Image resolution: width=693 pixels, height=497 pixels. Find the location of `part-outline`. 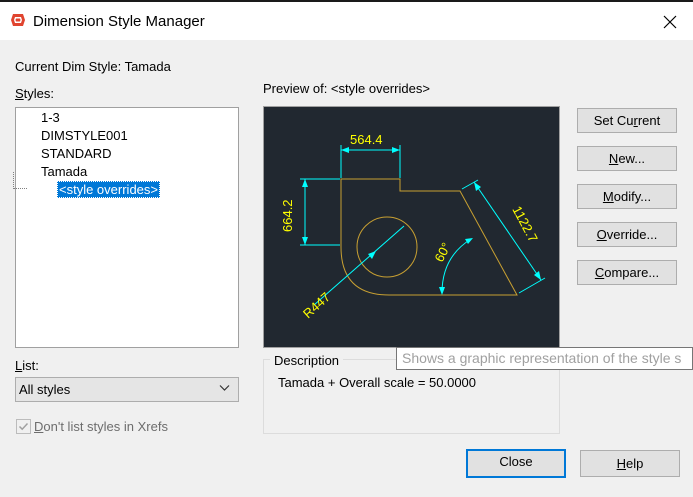

part-outline is located at coordinates (429, 237).